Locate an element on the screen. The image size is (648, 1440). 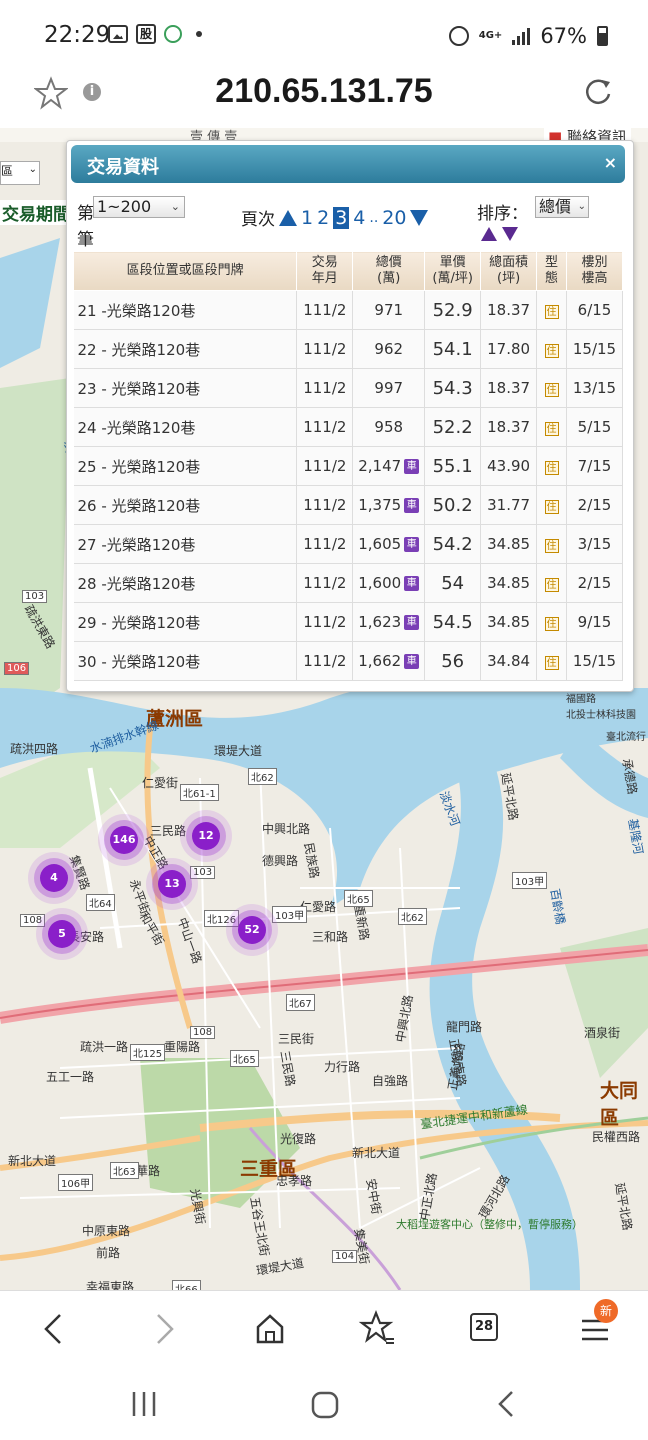
map-cluster: 52 is located at coordinates (252, 930).